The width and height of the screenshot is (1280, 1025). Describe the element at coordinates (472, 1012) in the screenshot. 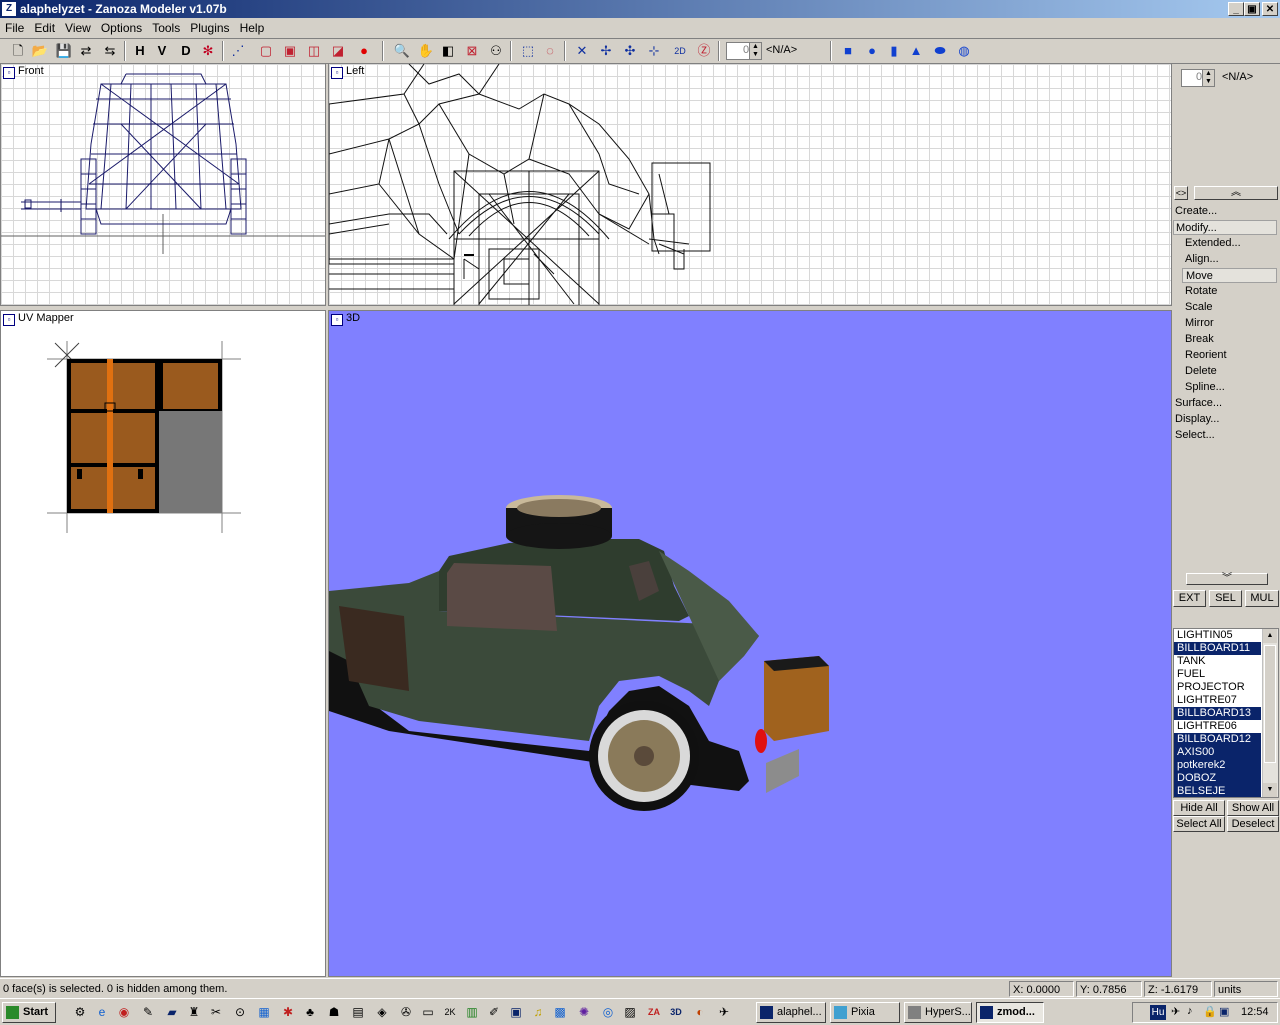

I see `quicklaunch-icon: ▥` at that location.